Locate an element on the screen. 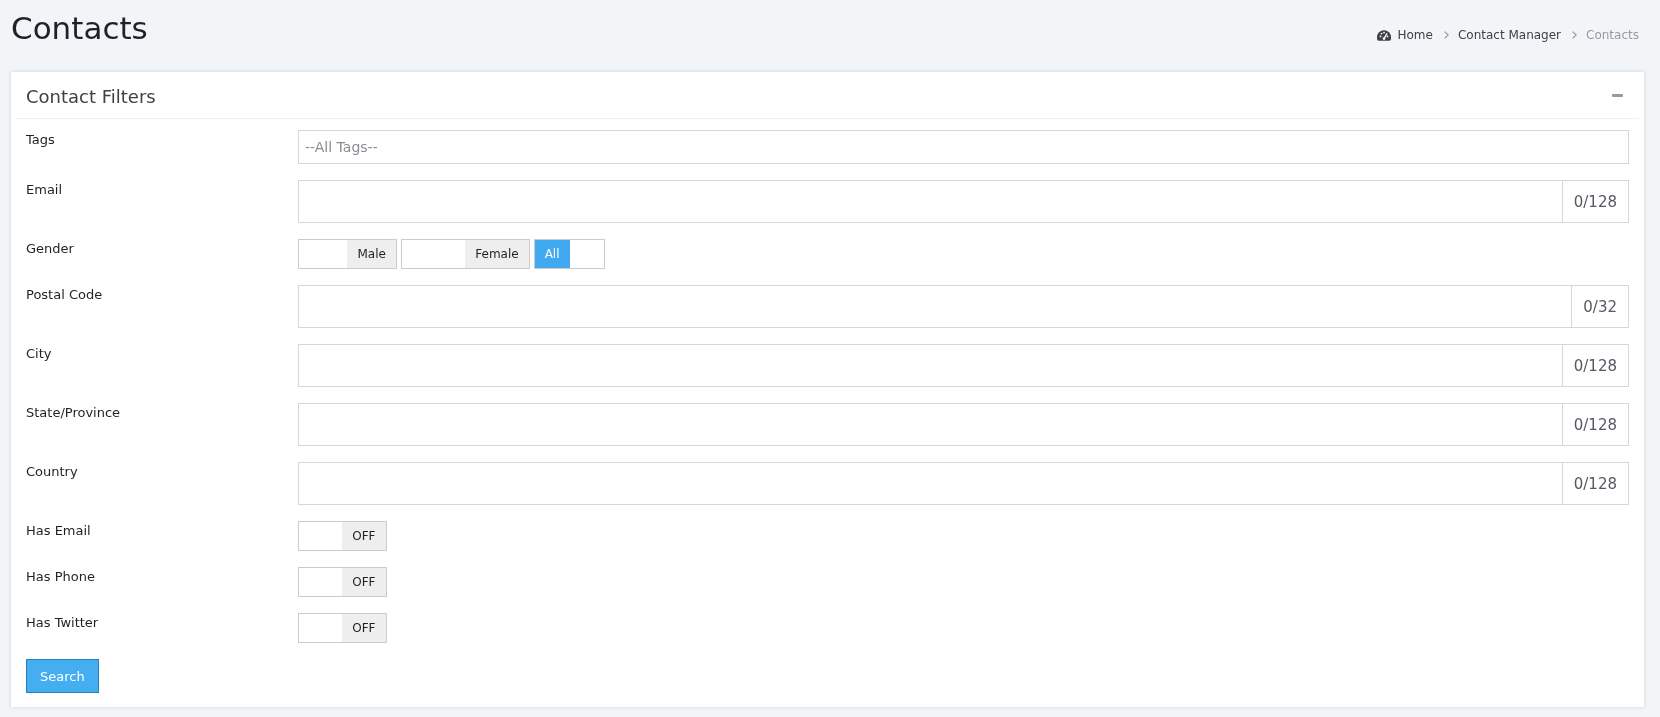 This screenshot has width=1660, height=717. field-label: Postal Code is located at coordinates (64, 295).